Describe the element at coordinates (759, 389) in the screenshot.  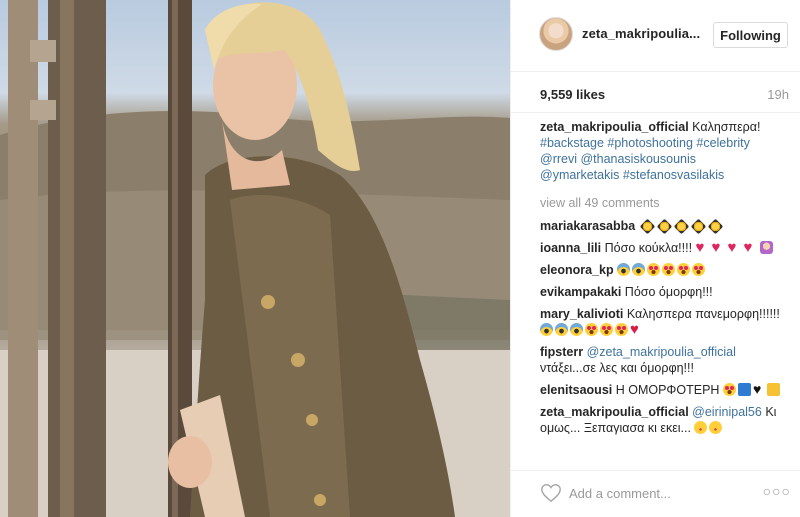
I see `black-heart-emoji-icon` at that location.